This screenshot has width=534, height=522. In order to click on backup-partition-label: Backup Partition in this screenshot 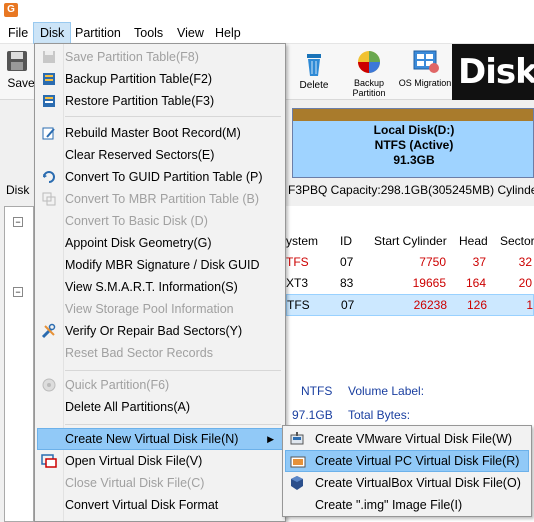, I will do `click(369, 88)`.